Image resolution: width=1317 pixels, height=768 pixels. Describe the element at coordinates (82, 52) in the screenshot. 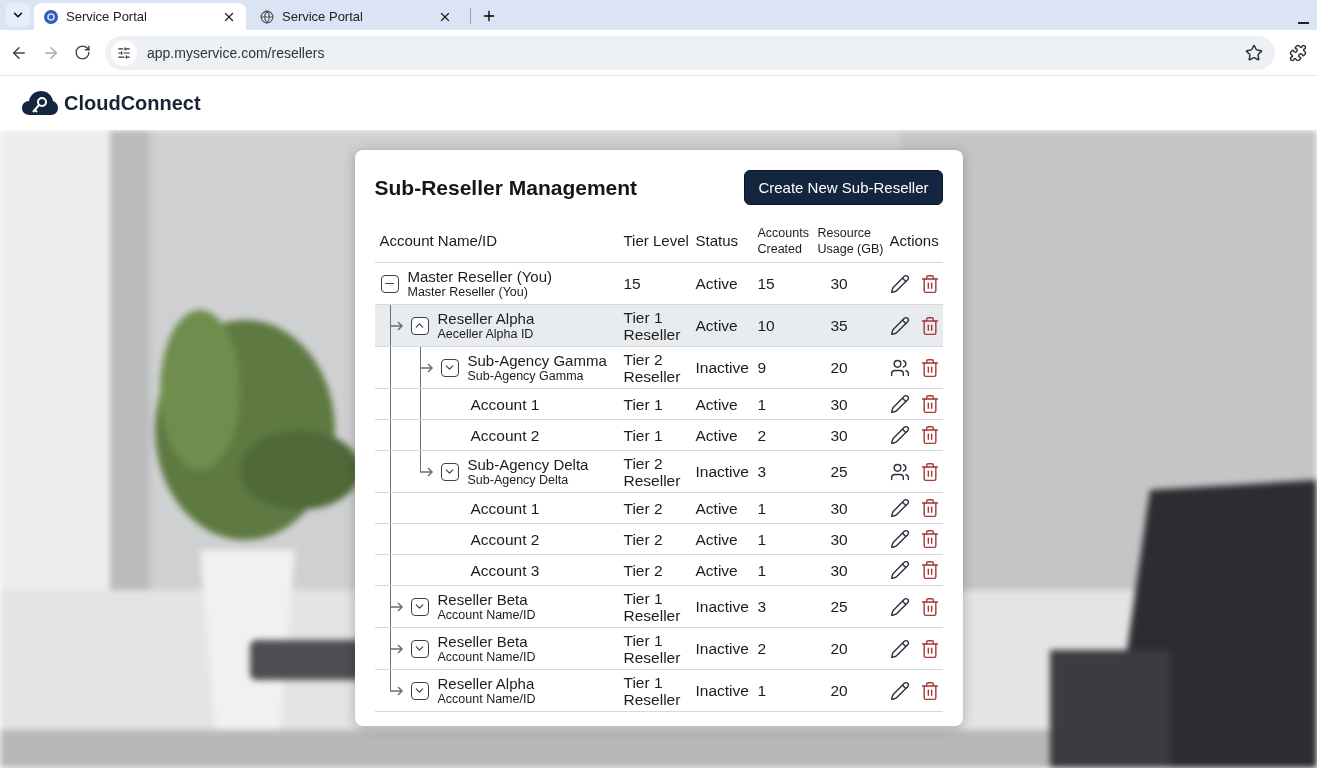

I see `reload-button` at that location.